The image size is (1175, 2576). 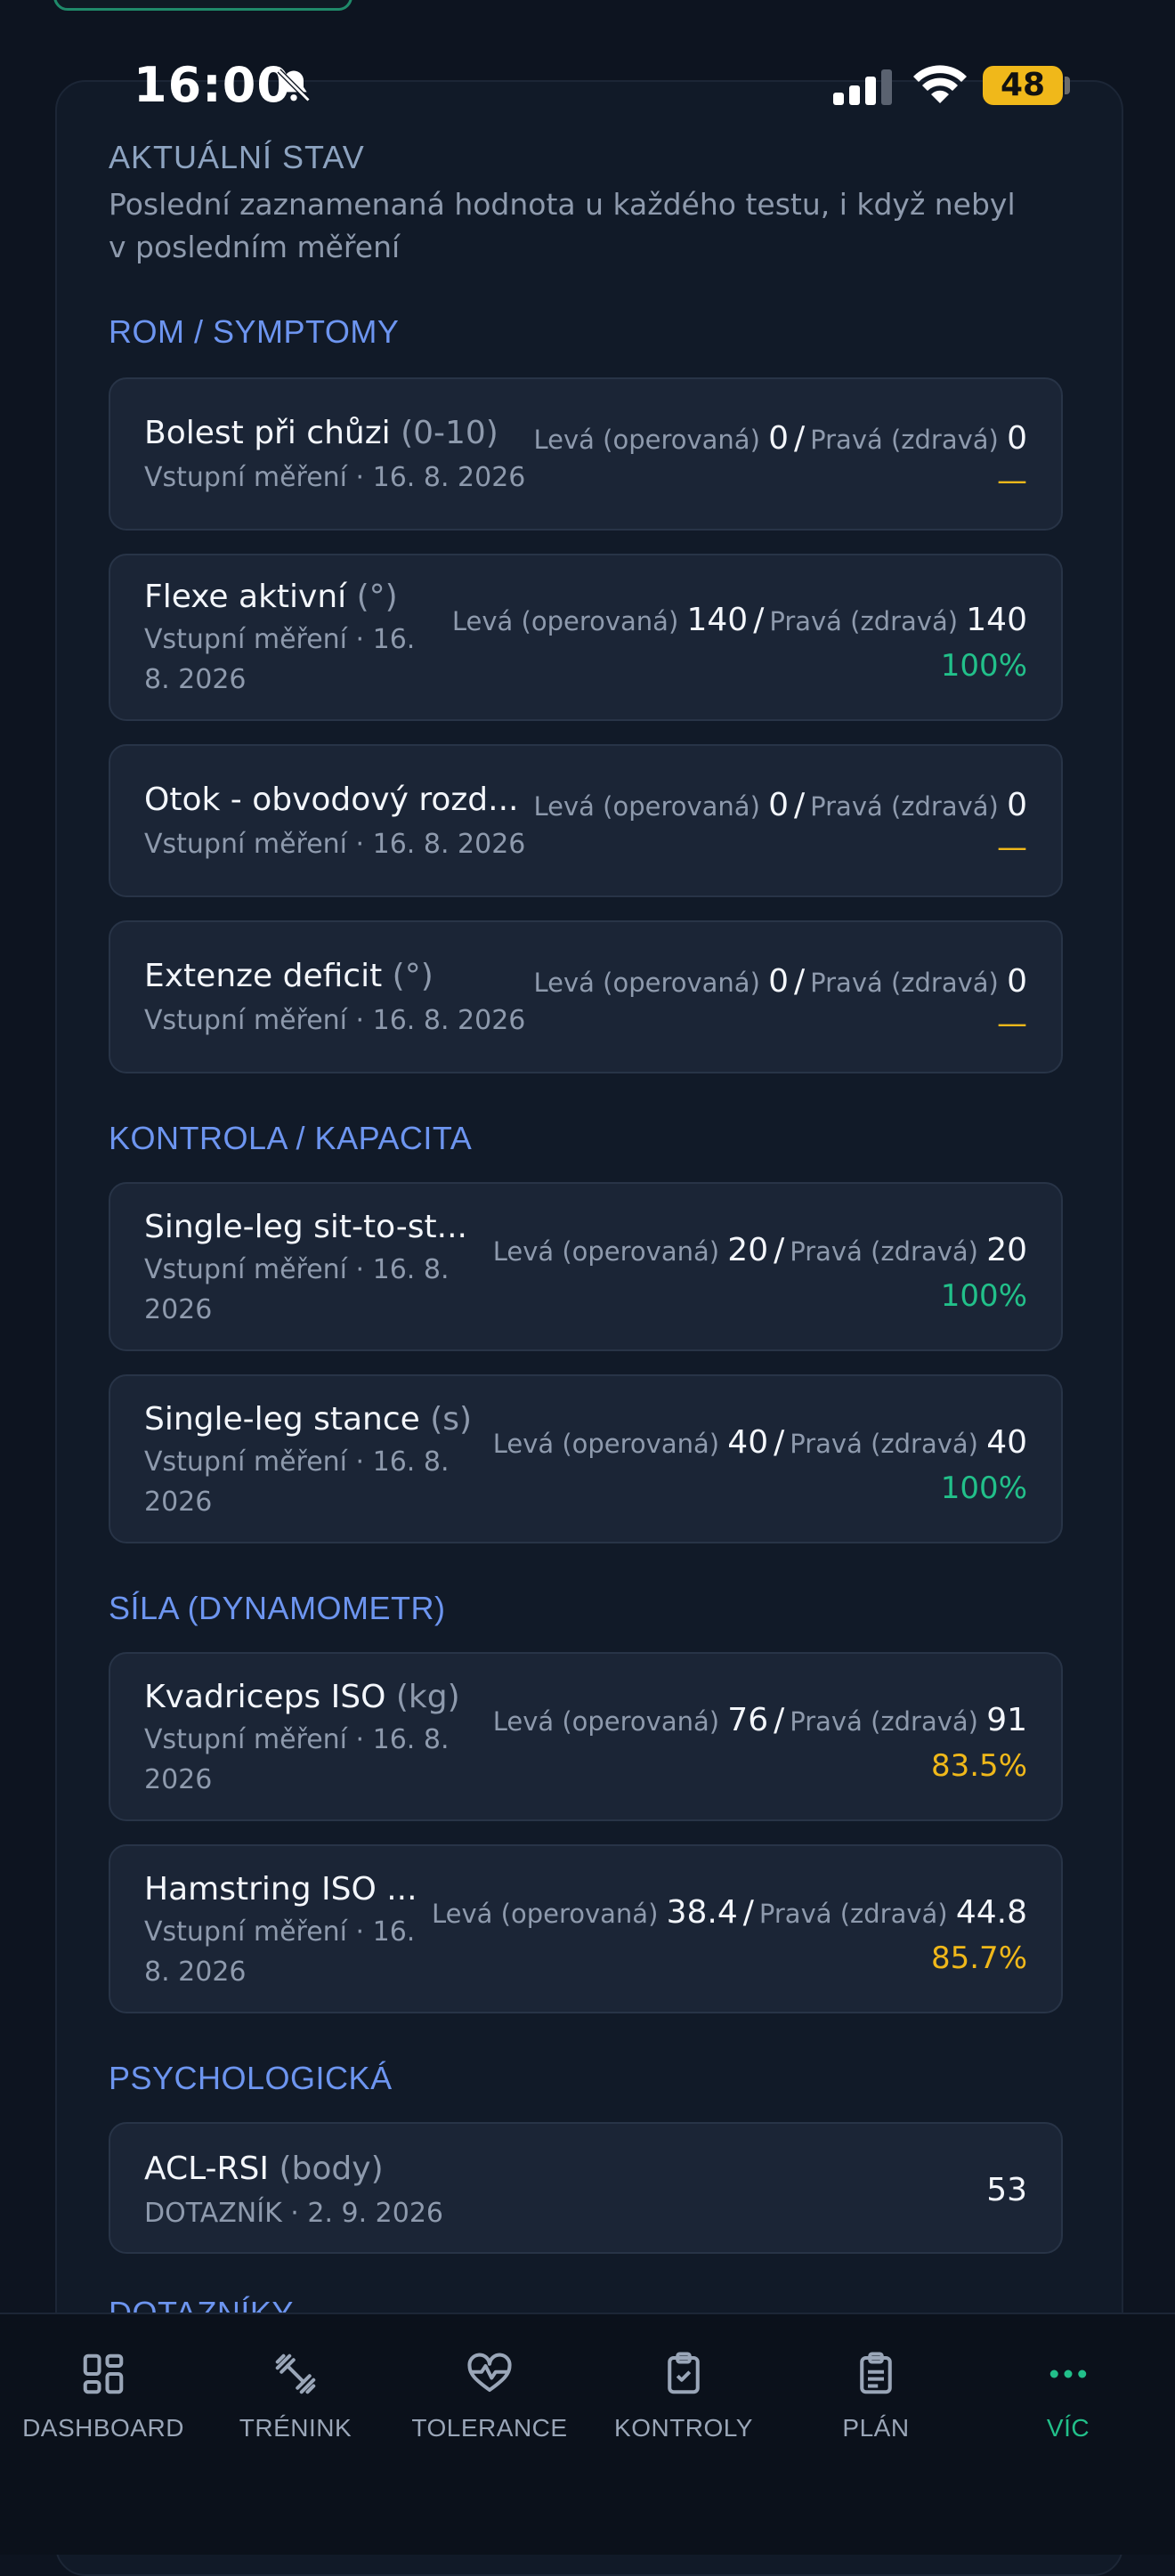 What do you see at coordinates (295, 2374) in the screenshot?
I see `dumbbell-icon` at bounding box center [295, 2374].